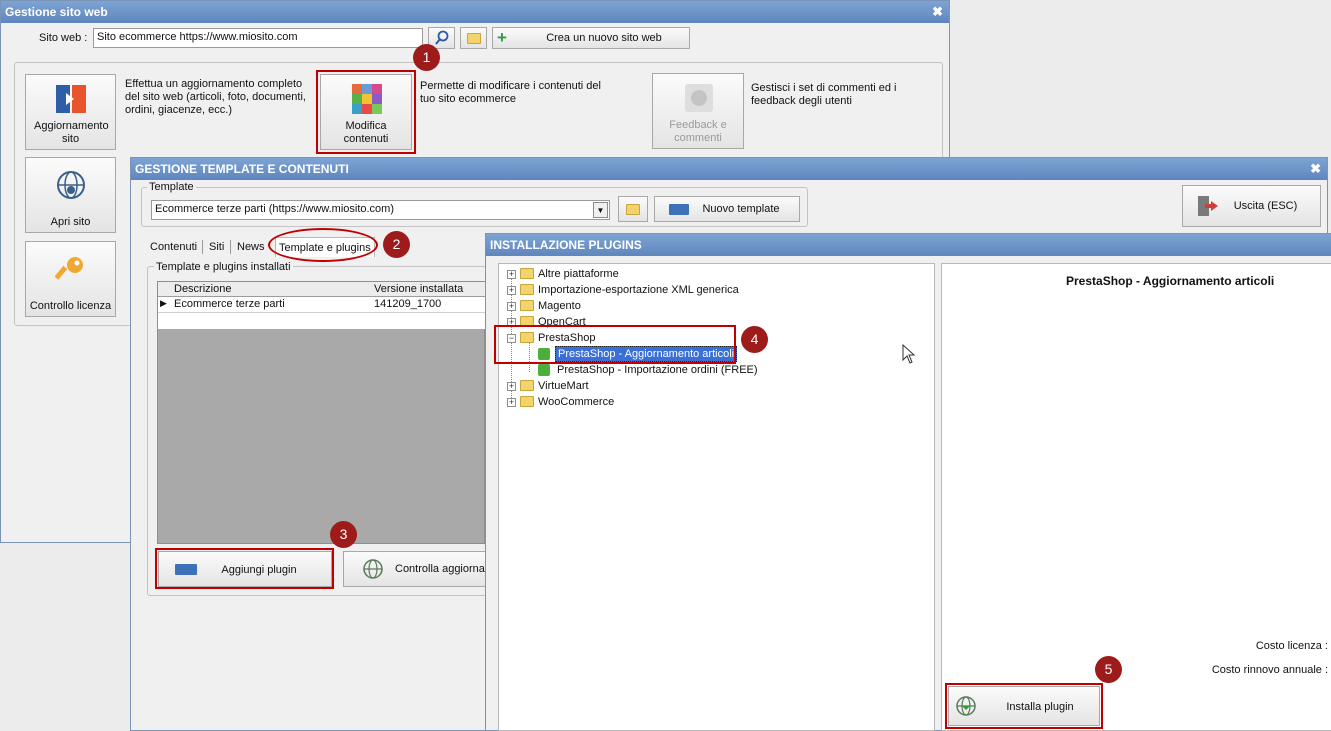  I want to click on tab-news: News, so click(251, 247).